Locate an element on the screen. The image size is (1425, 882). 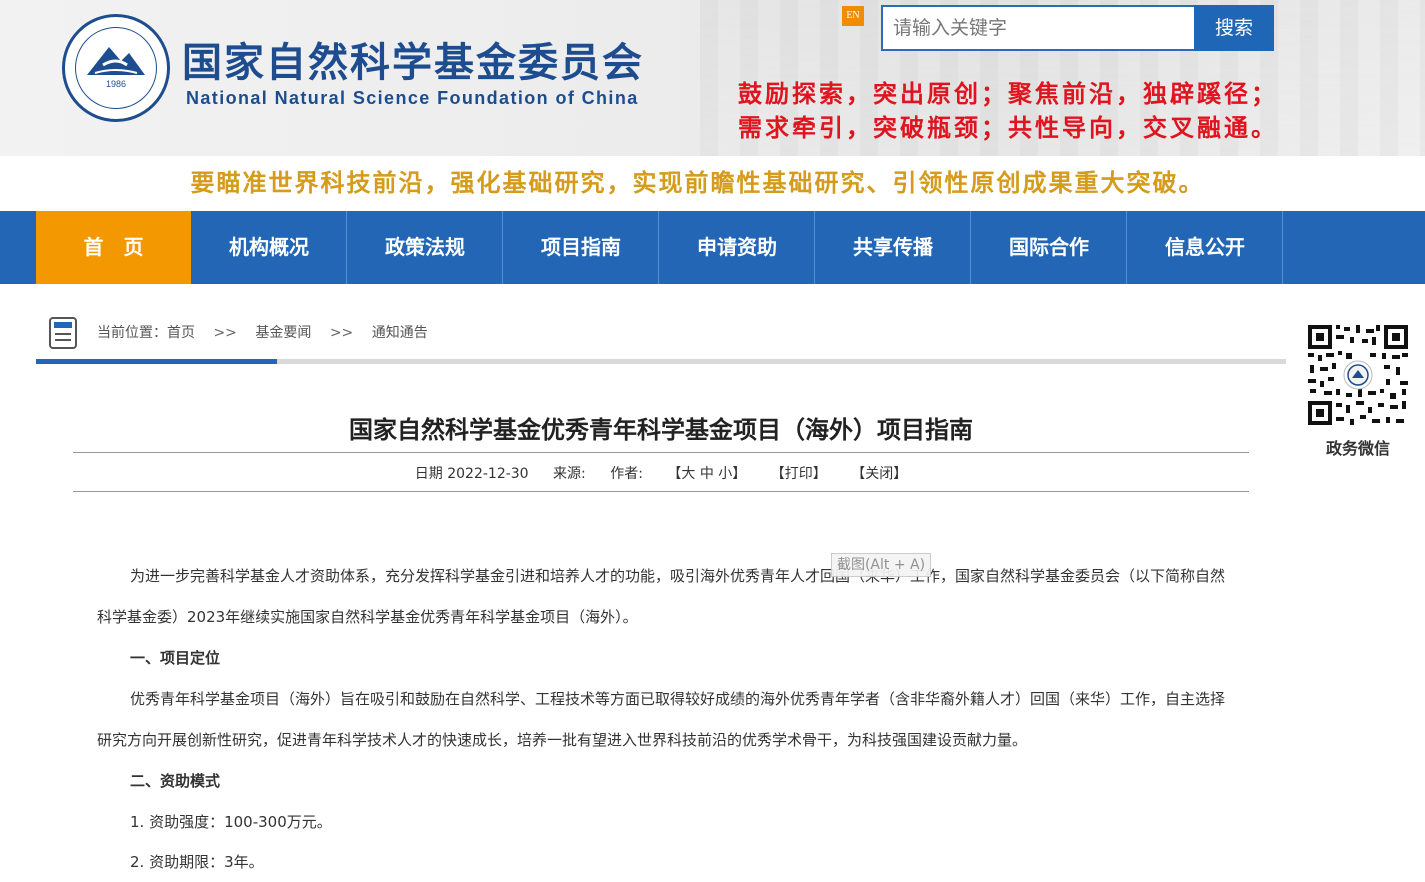
nav-item-home: 首 页 is located at coordinates (113, 247).